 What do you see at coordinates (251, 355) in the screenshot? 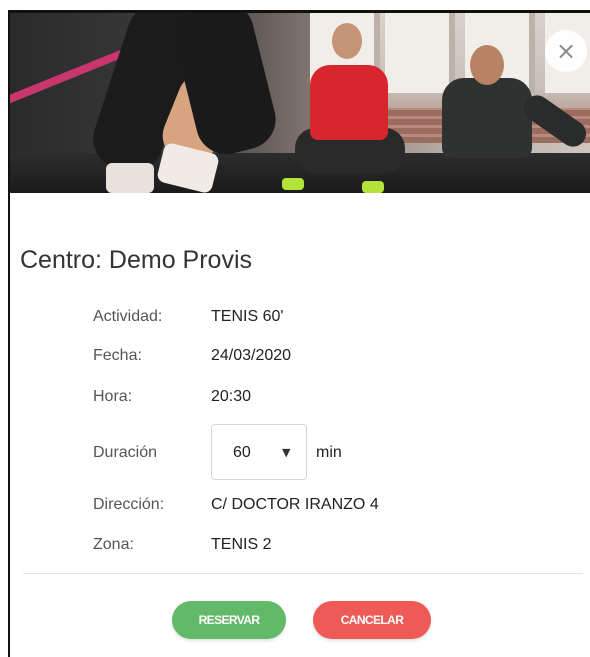
I see `fecha-value: 24/03/2020` at bounding box center [251, 355].